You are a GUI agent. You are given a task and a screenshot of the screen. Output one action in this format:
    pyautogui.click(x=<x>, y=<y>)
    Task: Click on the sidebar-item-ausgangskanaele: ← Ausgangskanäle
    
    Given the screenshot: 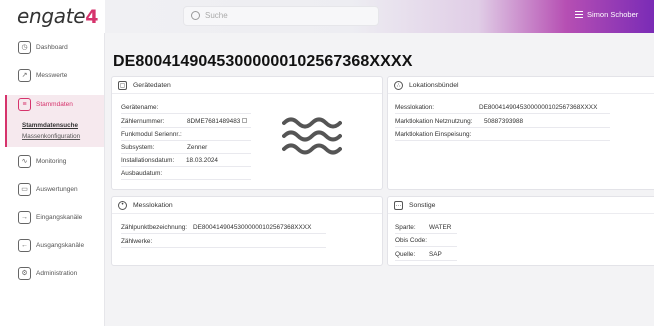 What is the action you would take?
    pyautogui.click(x=51, y=245)
    